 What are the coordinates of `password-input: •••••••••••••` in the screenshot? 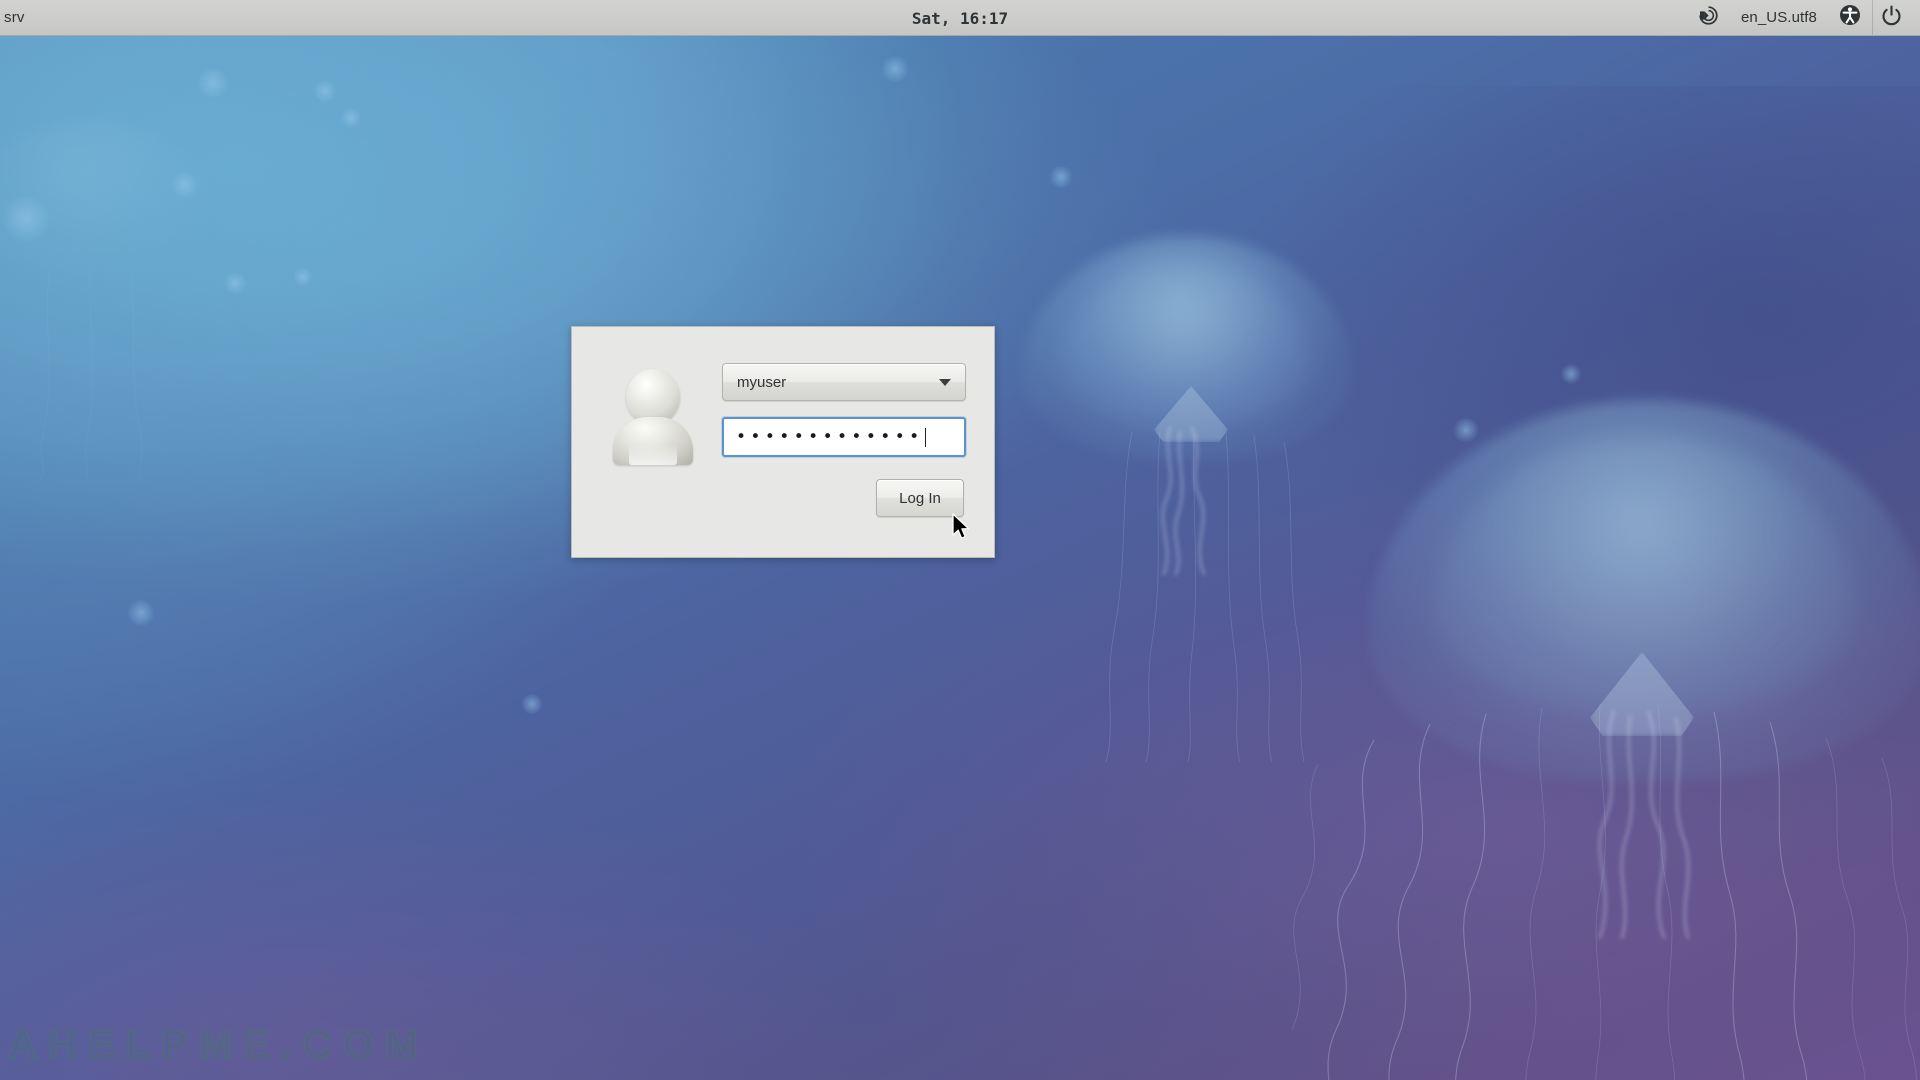 It's located at (844, 437).